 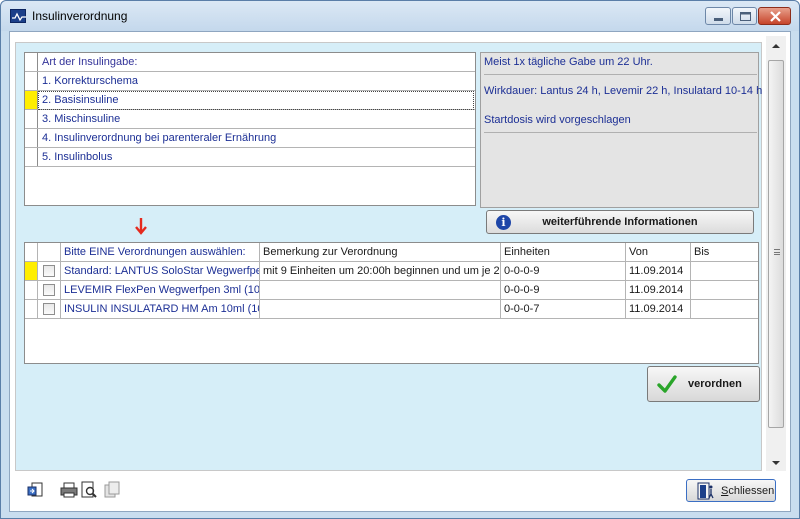 What do you see at coordinates (705, 491) in the screenshot?
I see `door-exit-icon` at bounding box center [705, 491].